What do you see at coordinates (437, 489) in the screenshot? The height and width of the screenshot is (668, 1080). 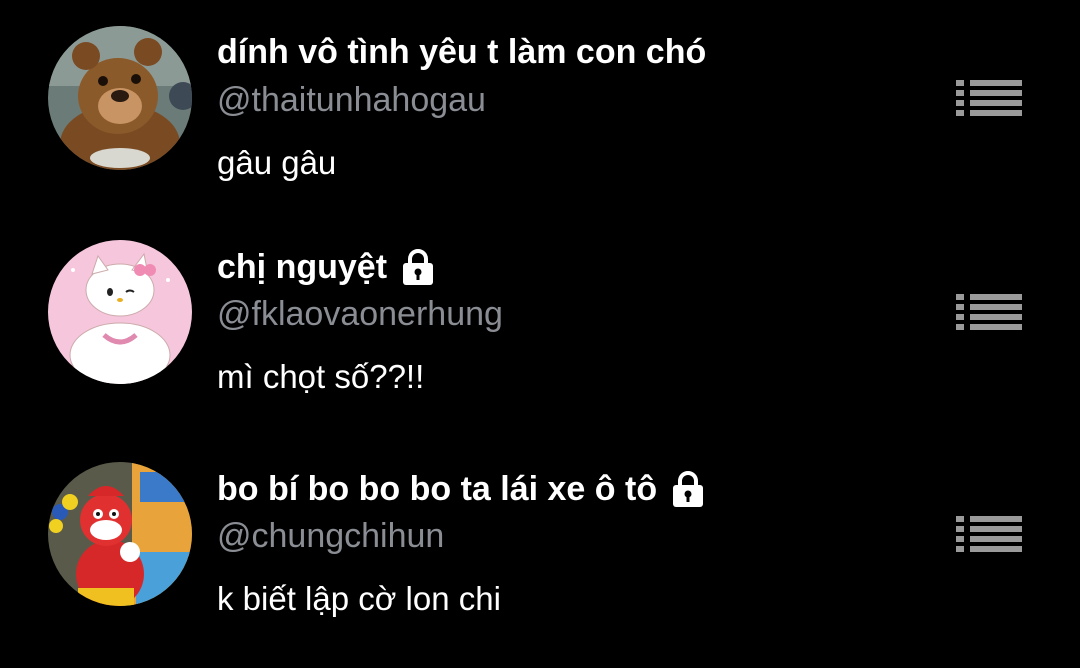 I see `display-name-text: bo bí bo bo bo ta lái xe ô tô` at bounding box center [437, 489].